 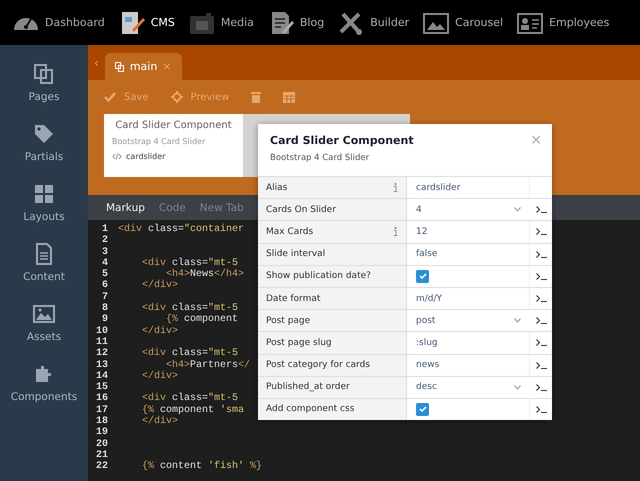 I want to click on line-number: 17, so click(x=101, y=410).